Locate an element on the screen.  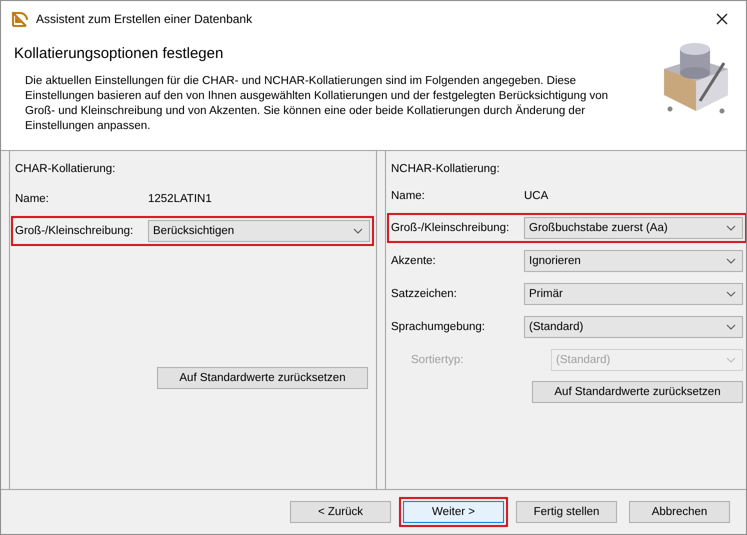
dropdown: Ignorieren is located at coordinates (633, 261).